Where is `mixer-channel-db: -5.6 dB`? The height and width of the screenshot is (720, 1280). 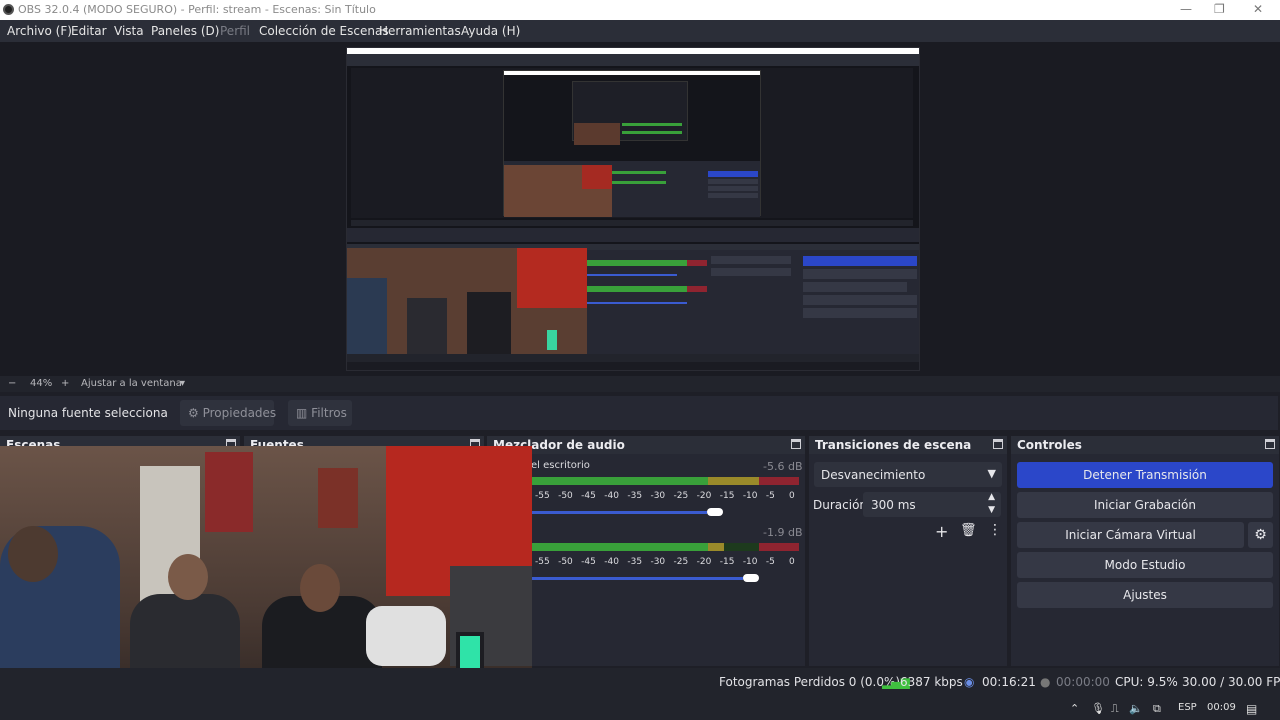 mixer-channel-db: -5.6 dB is located at coordinates (783, 466).